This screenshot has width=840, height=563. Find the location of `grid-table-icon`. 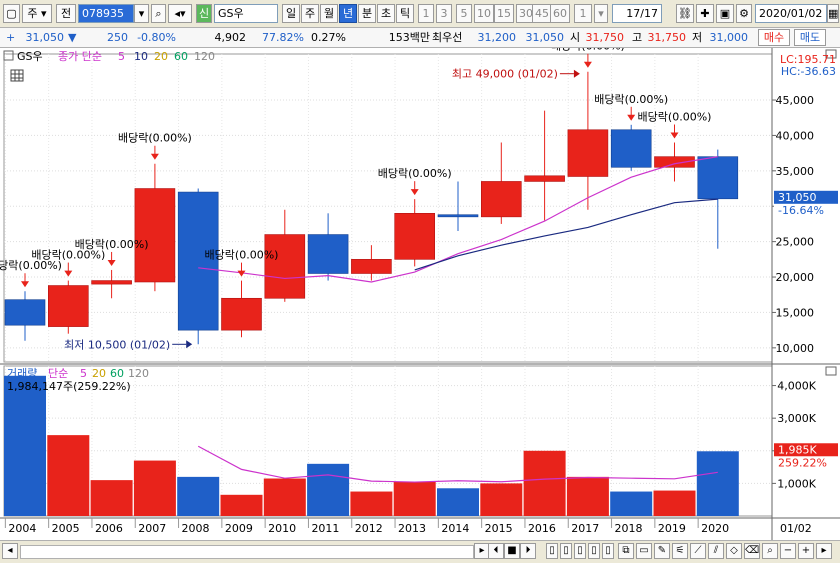

grid-table-icon is located at coordinates (17, 75).